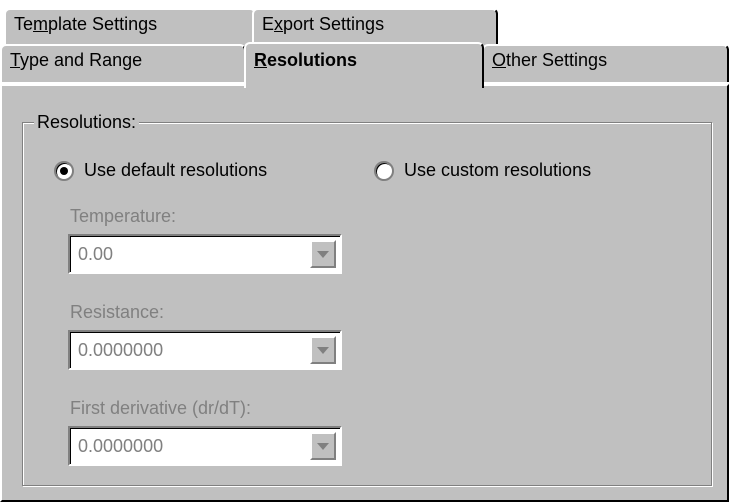 Image resolution: width=729 pixels, height=502 pixels. I want to click on tab-other-settings: Other Settings, so click(605, 63).